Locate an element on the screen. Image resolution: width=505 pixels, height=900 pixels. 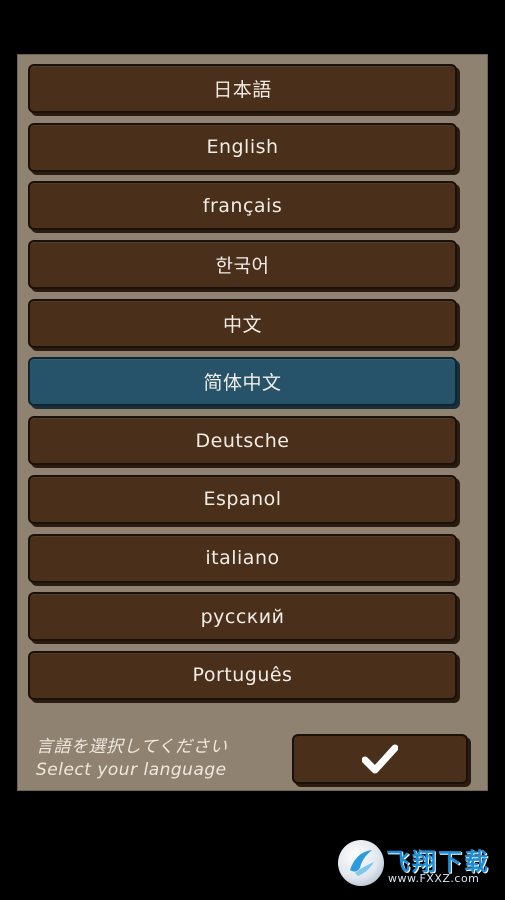
language-label: Português is located at coordinates (242, 675).